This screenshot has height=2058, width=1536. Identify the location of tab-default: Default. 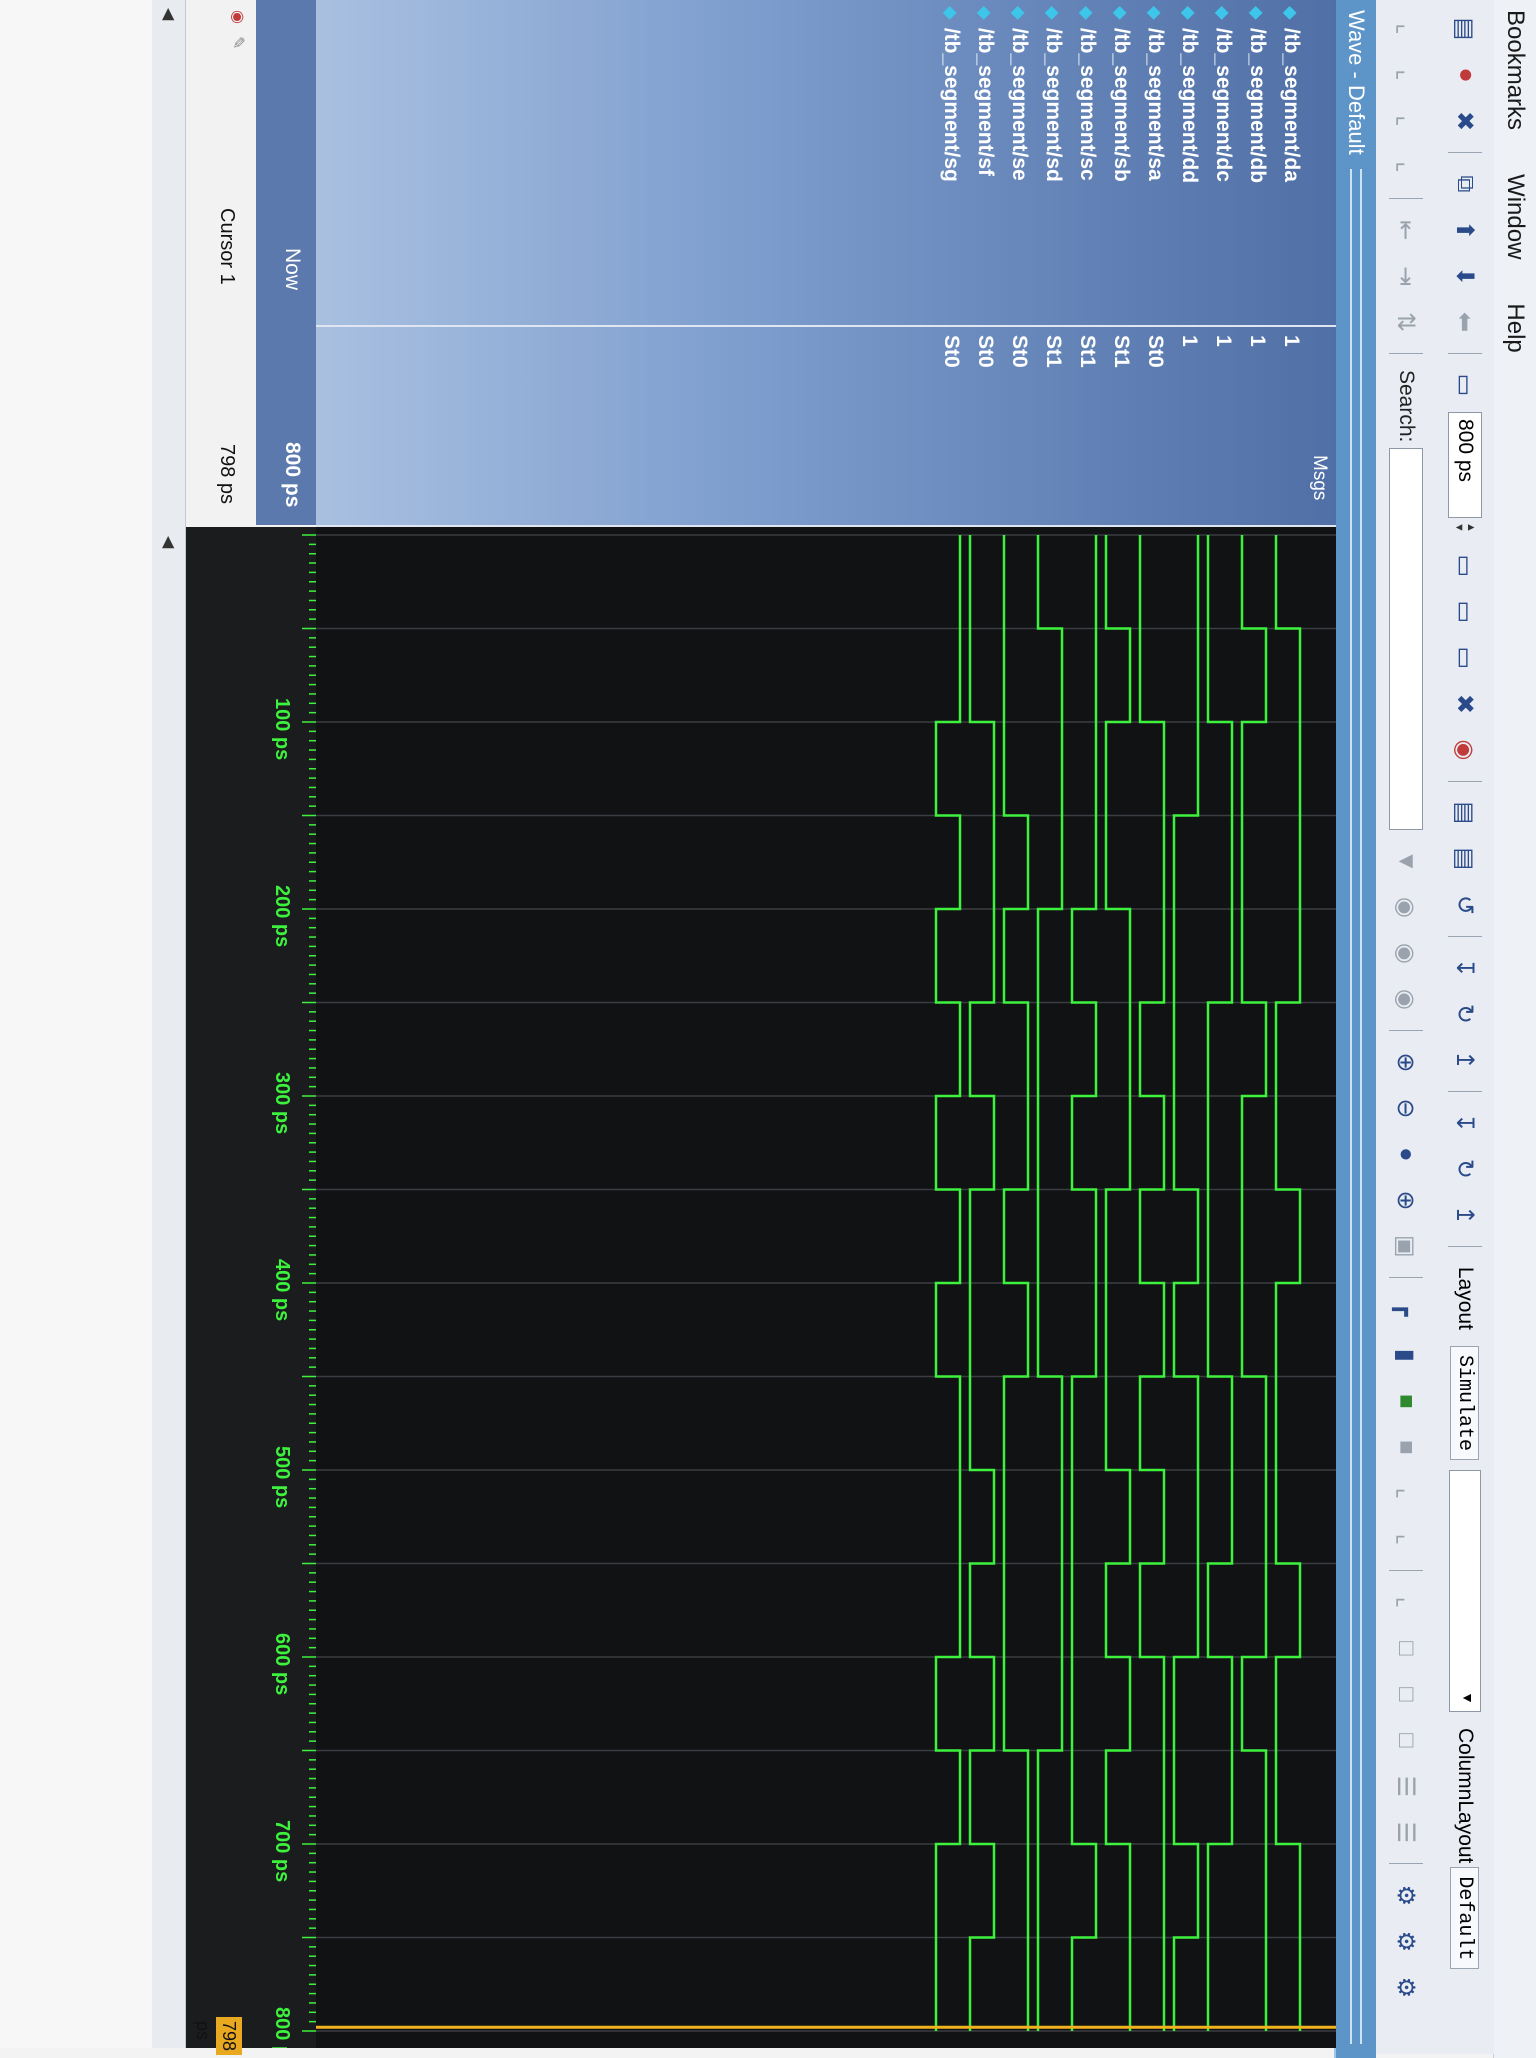
(1465, 1918).